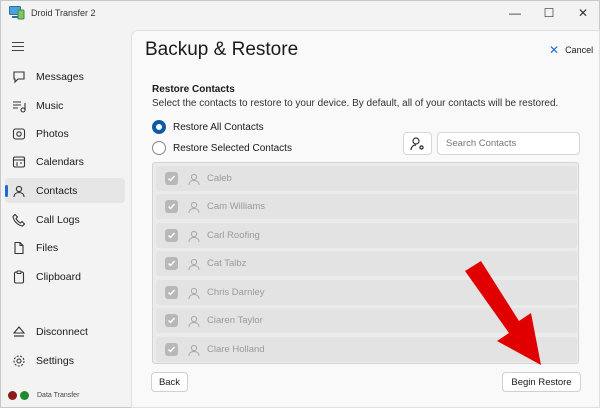  I want to click on radio-restore-selected: Restore Selected Contacts, so click(222, 148).